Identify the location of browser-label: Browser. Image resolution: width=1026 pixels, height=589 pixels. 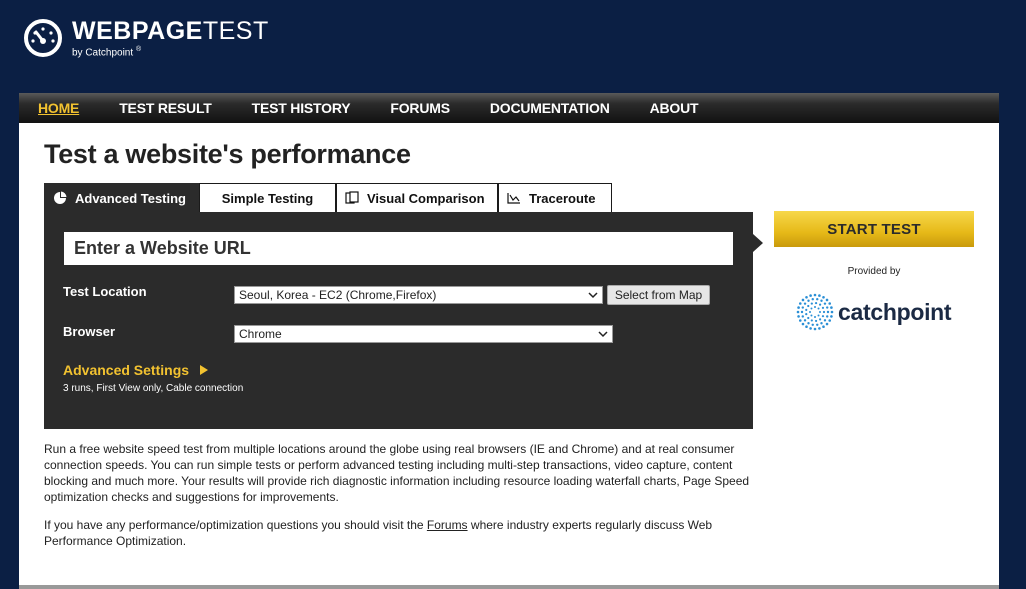
(89, 331).